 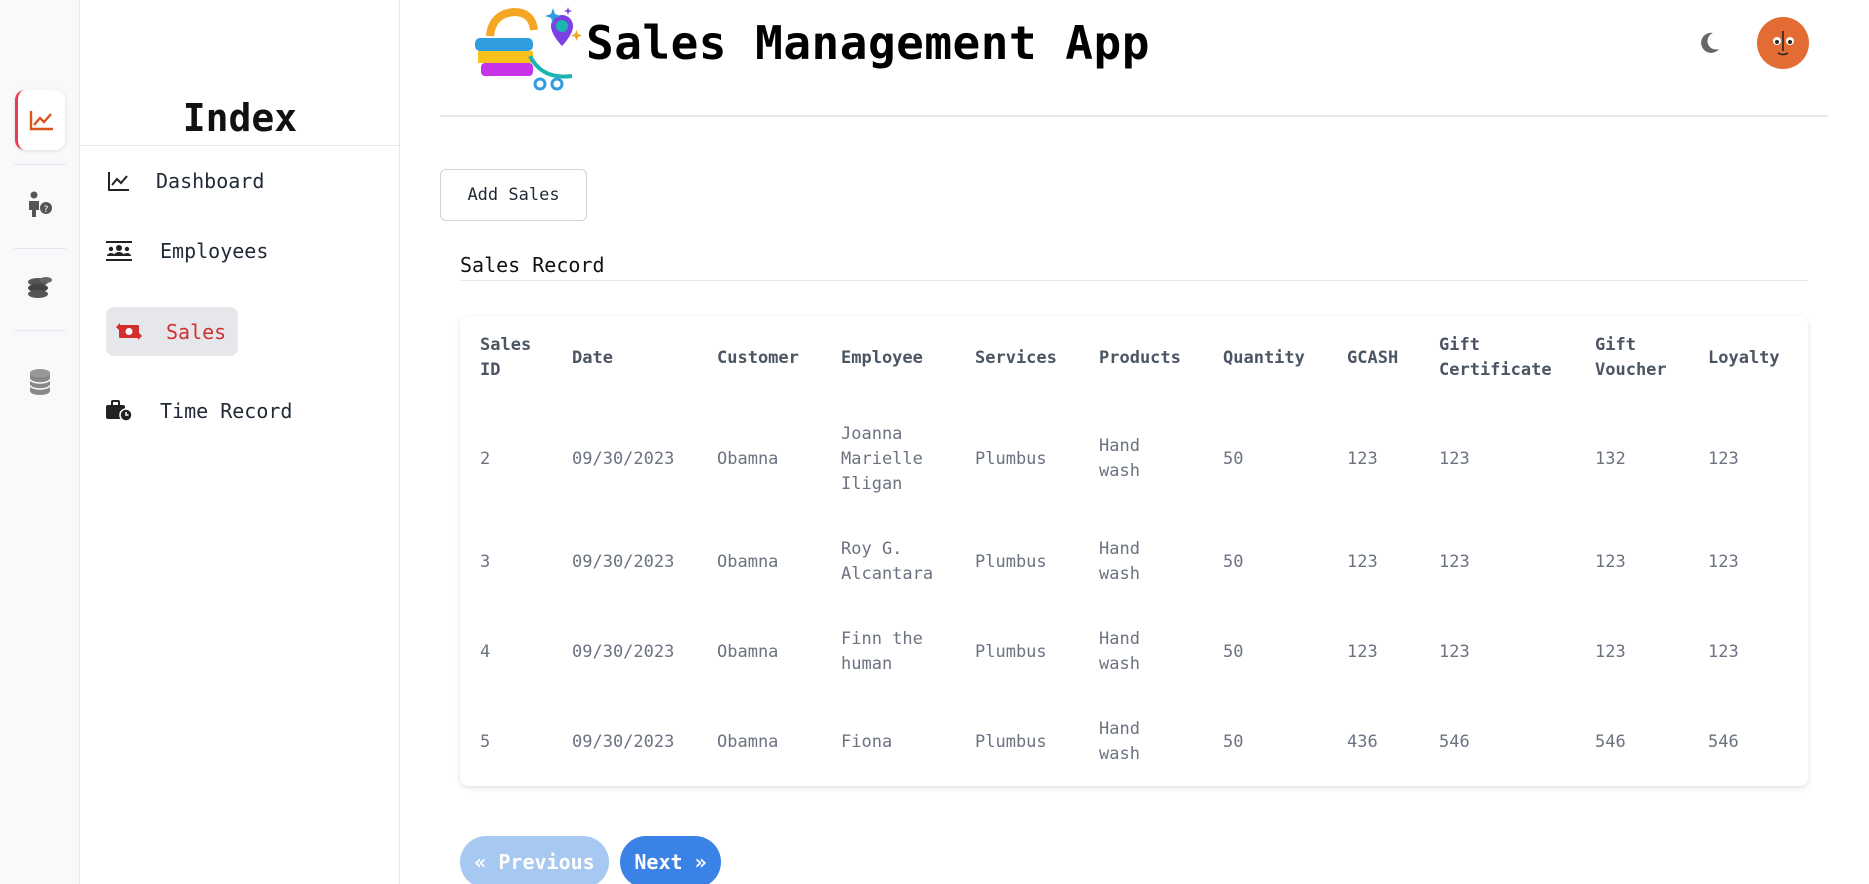 I want to click on sidebar-title: Index, so click(x=240, y=118).